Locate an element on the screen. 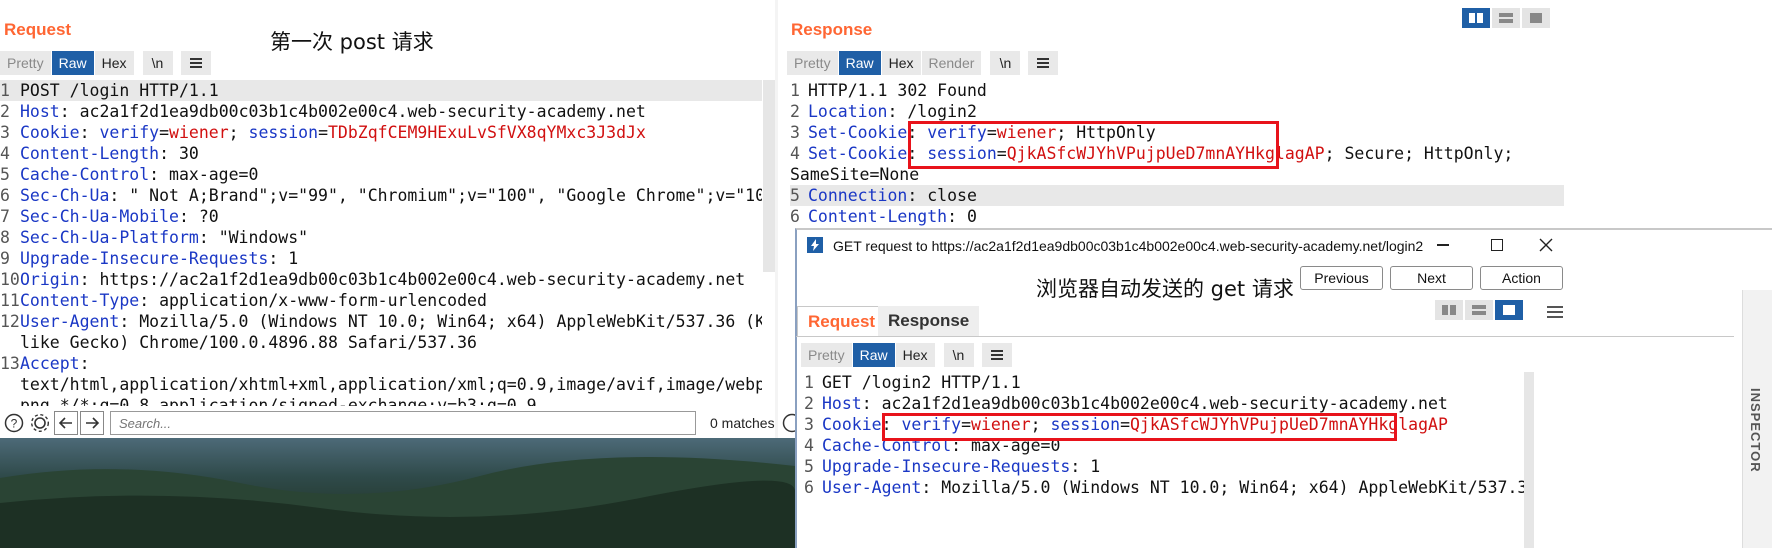 The image size is (1772, 548). cookie-value: wiener is located at coordinates (199, 132).